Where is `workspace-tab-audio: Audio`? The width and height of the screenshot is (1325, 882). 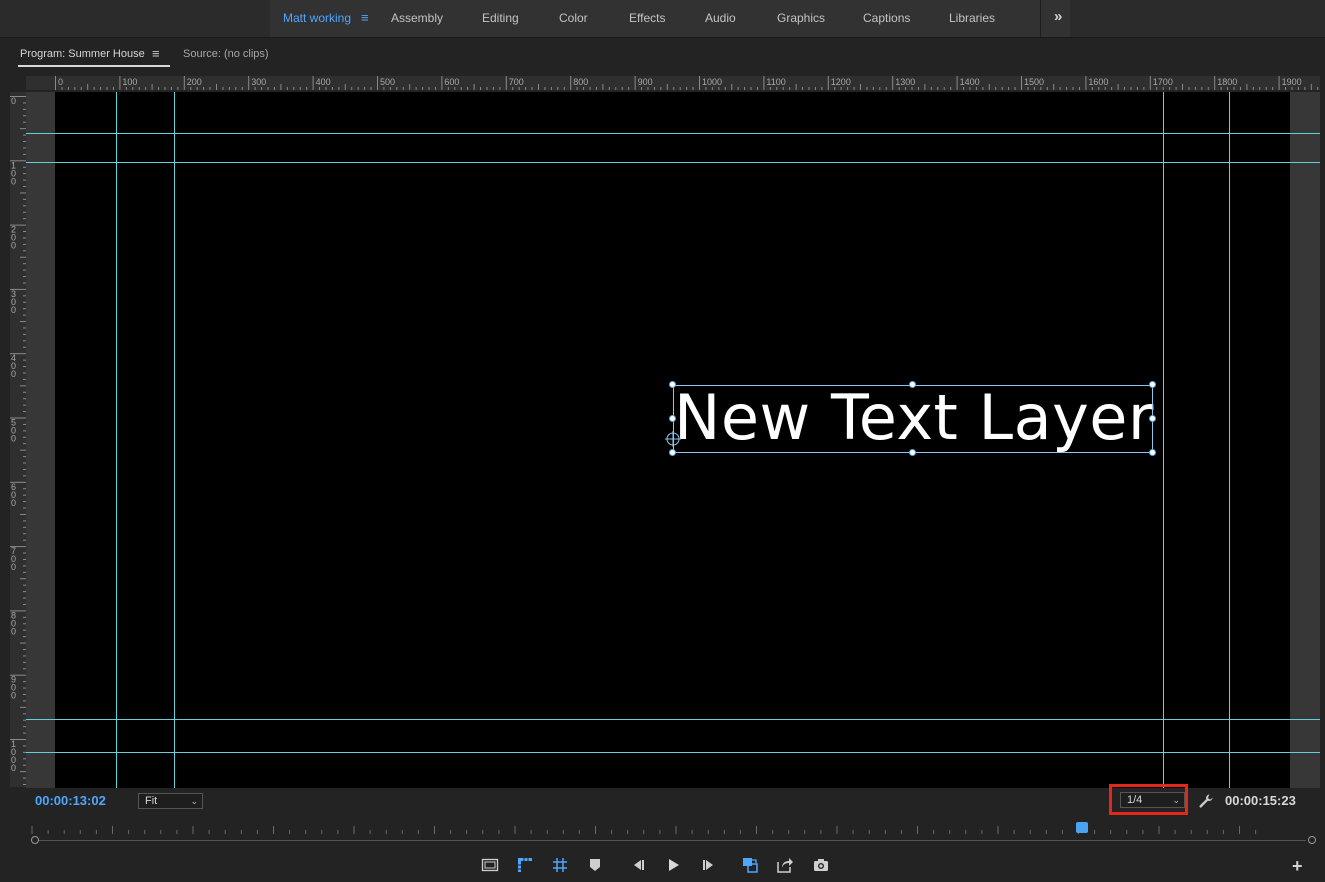
workspace-tab-audio: Audio is located at coordinates (720, 18).